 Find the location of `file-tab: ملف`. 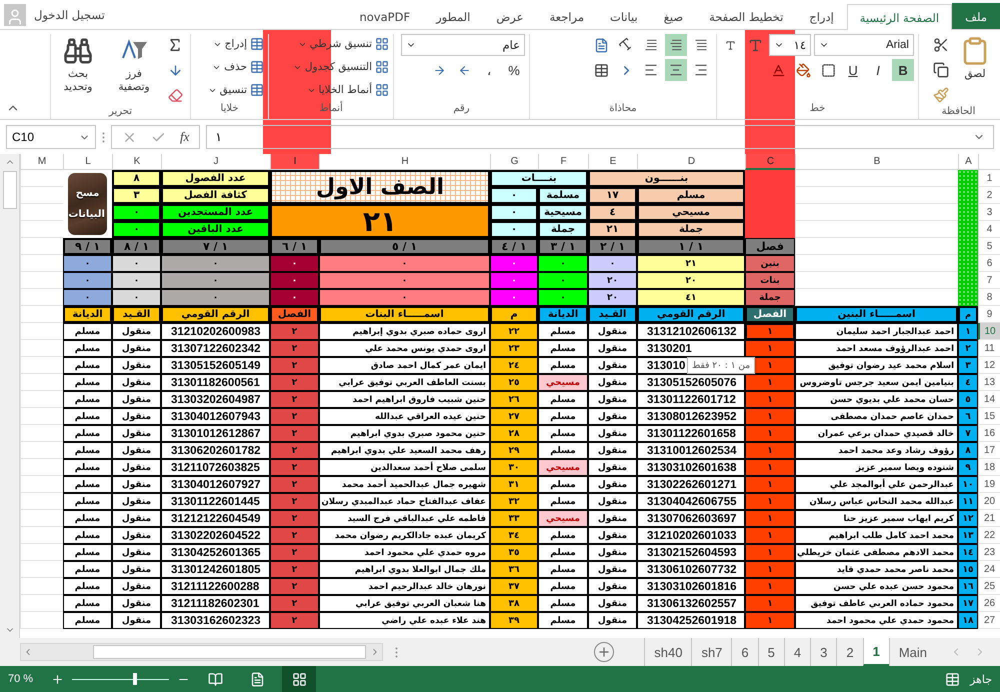

file-tab: ملف is located at coordinates (976, 16).